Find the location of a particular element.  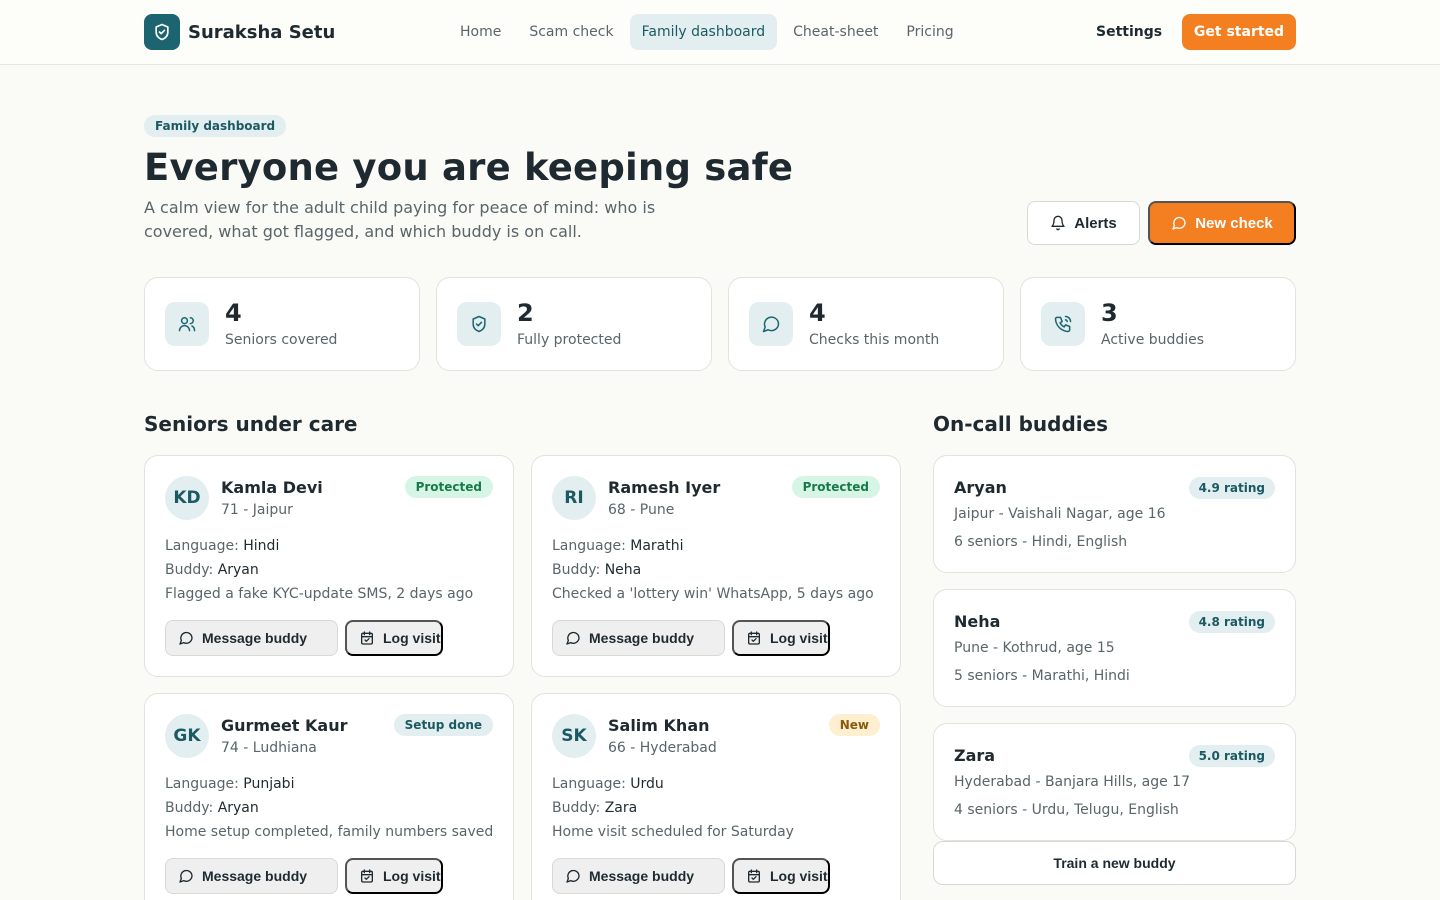

stat-label: Active buddies is located at coordinates (1153, 340).